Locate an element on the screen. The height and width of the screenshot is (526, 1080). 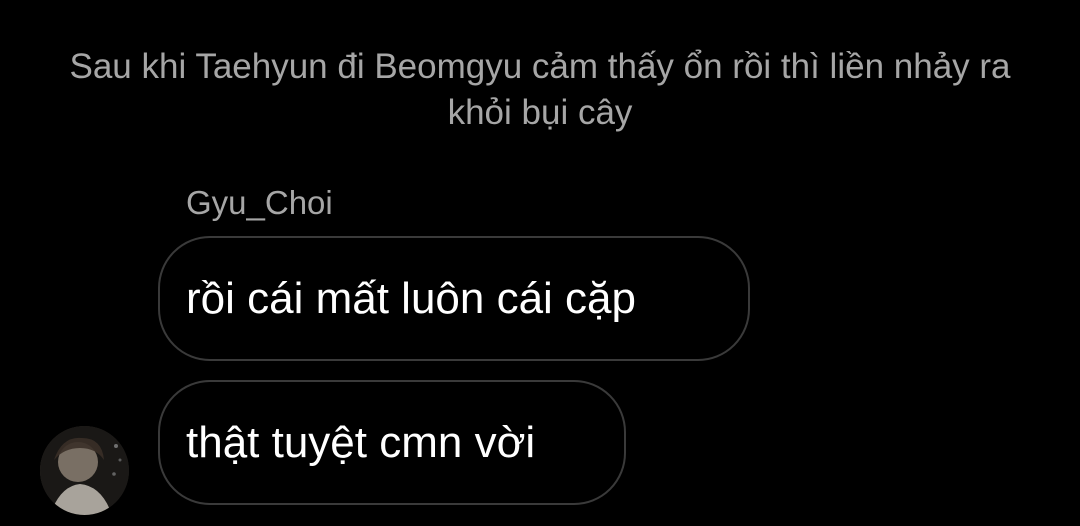
message-bubble: rồi cái mất luôn cái cặp is located at coordinates (454, 298).